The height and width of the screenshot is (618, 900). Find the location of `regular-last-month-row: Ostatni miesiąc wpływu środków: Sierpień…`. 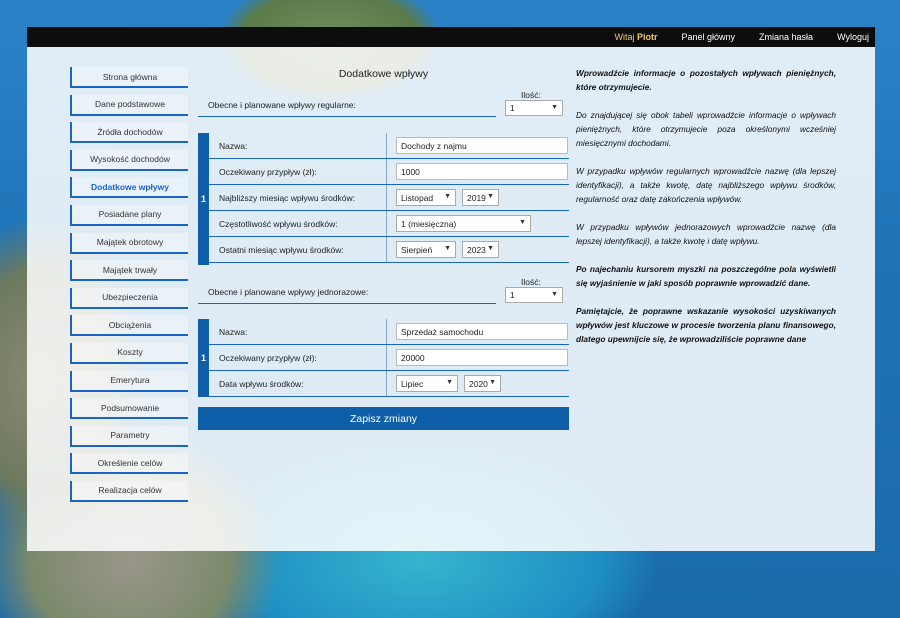

regular-last-month-row: Ostatni miesiąc wpływu środków: Sierpień… is located at coordinates (389, 250).